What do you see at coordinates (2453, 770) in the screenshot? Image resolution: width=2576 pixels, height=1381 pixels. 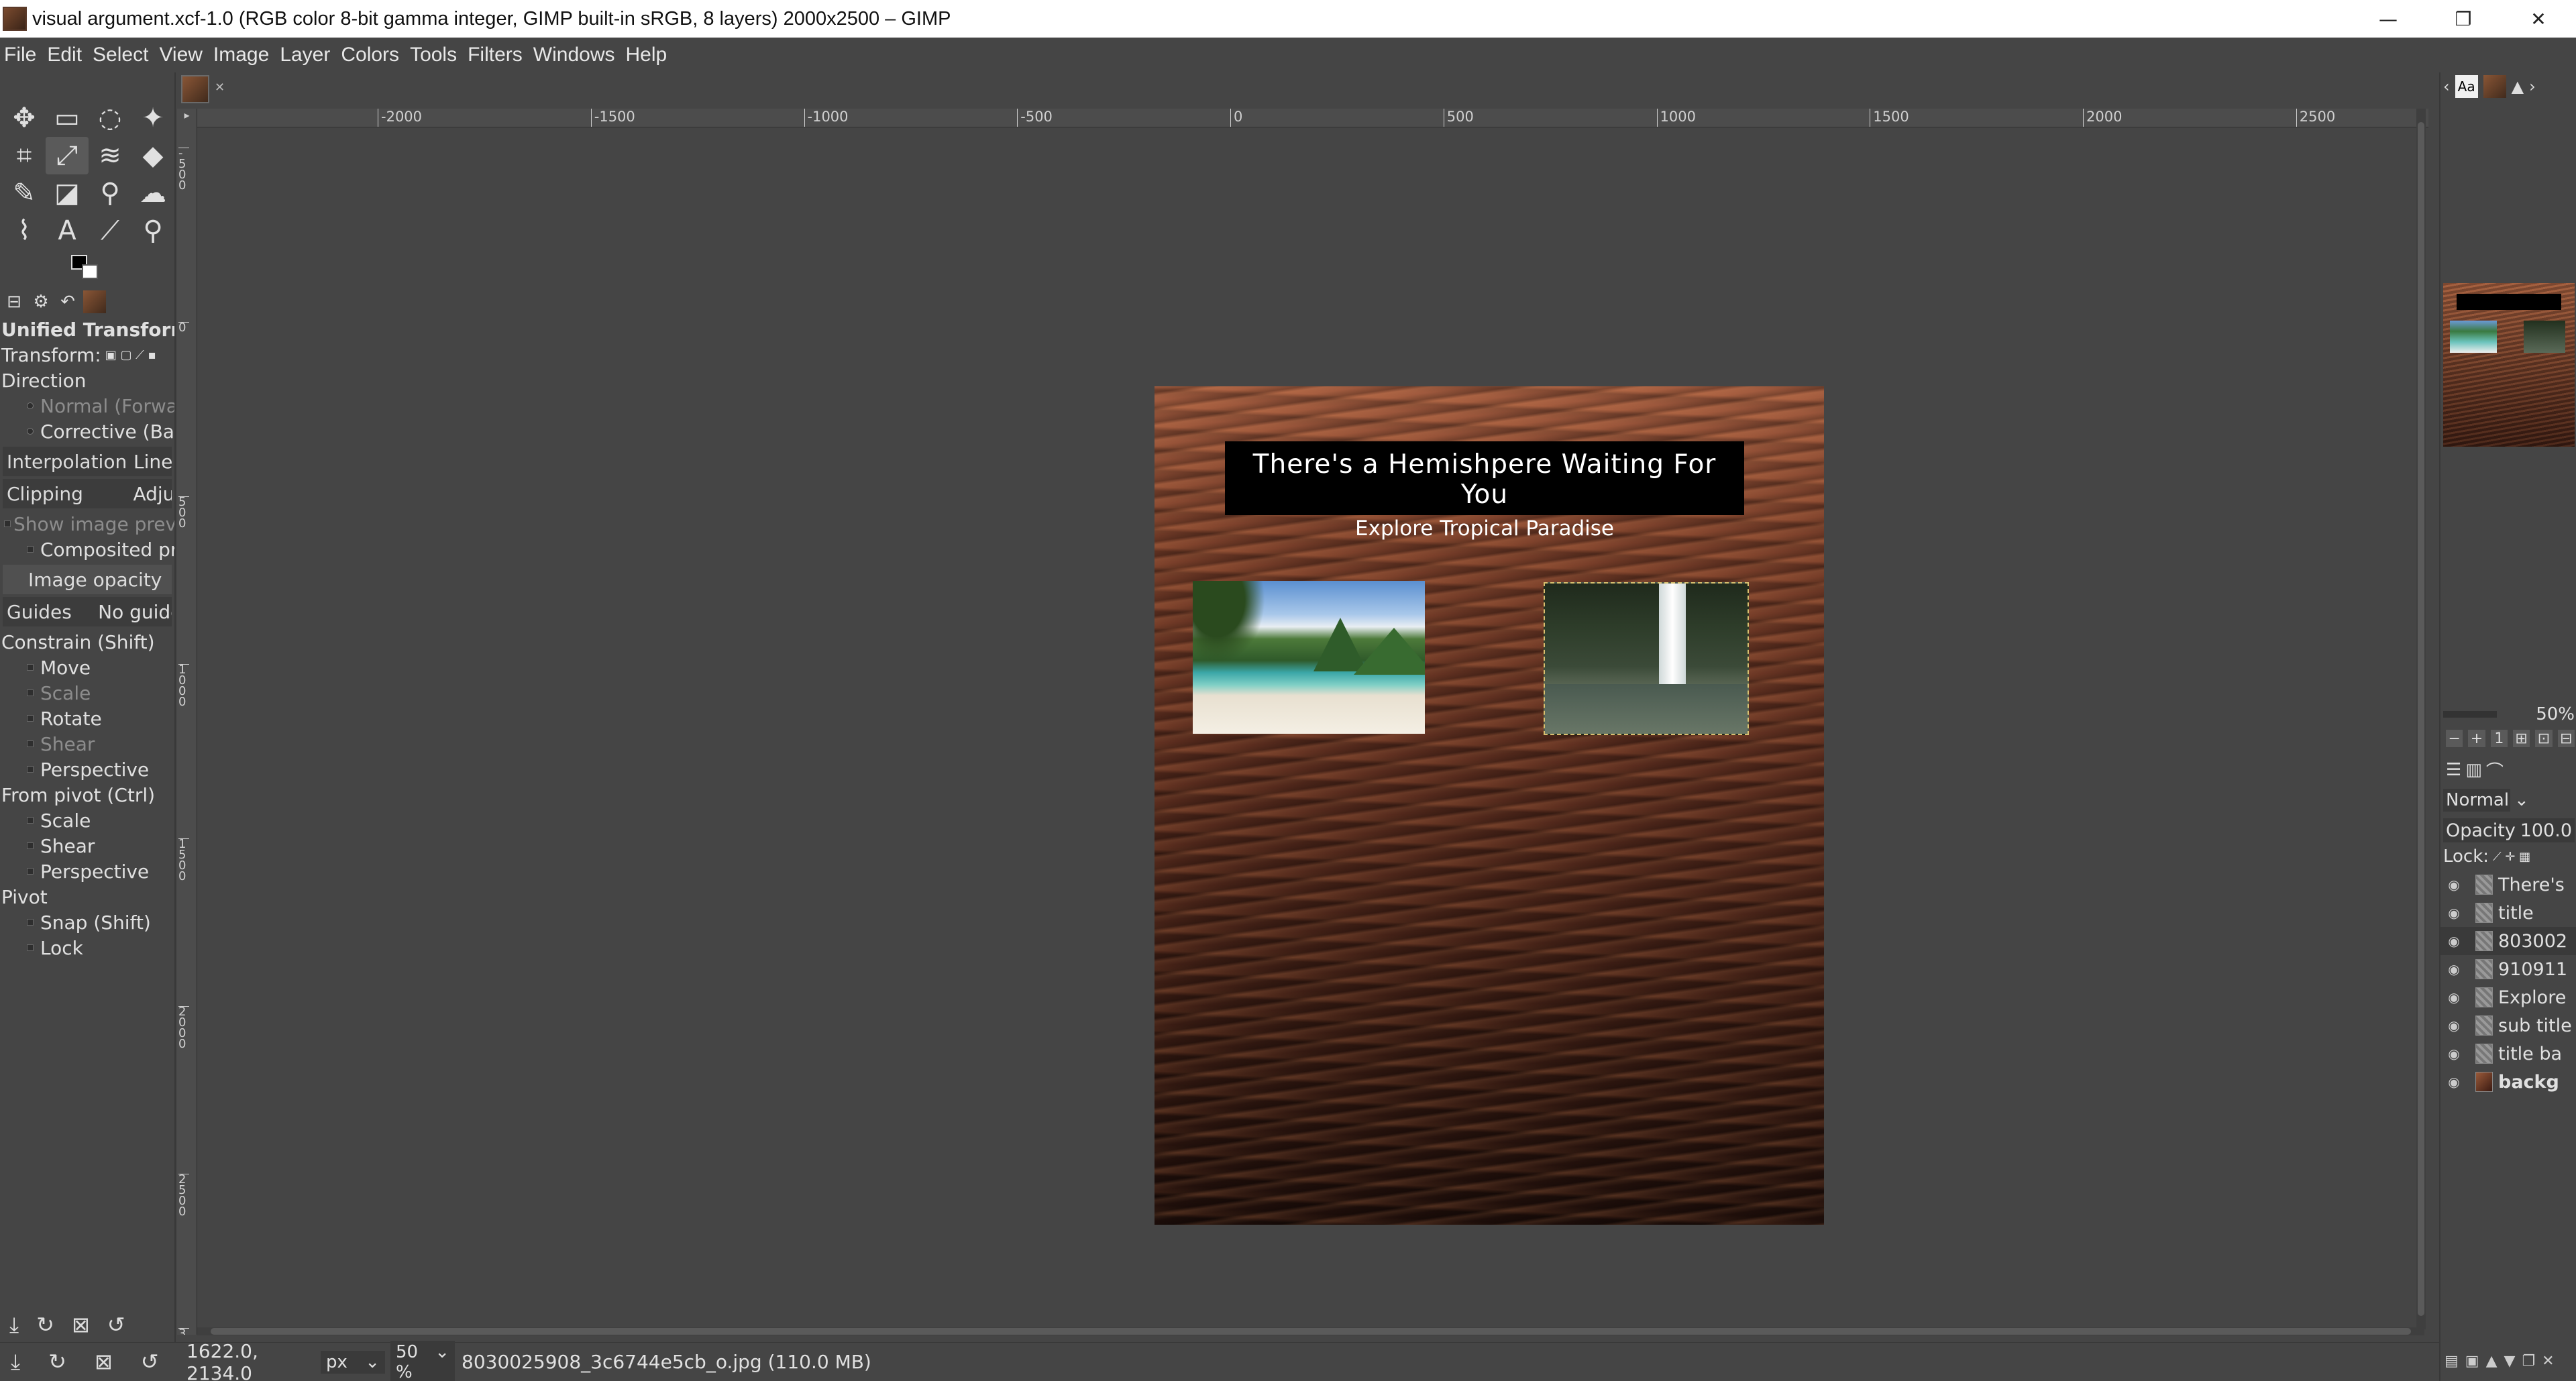 I see `layers-tab-icon: ☰` at bounding box center [2453, 770].